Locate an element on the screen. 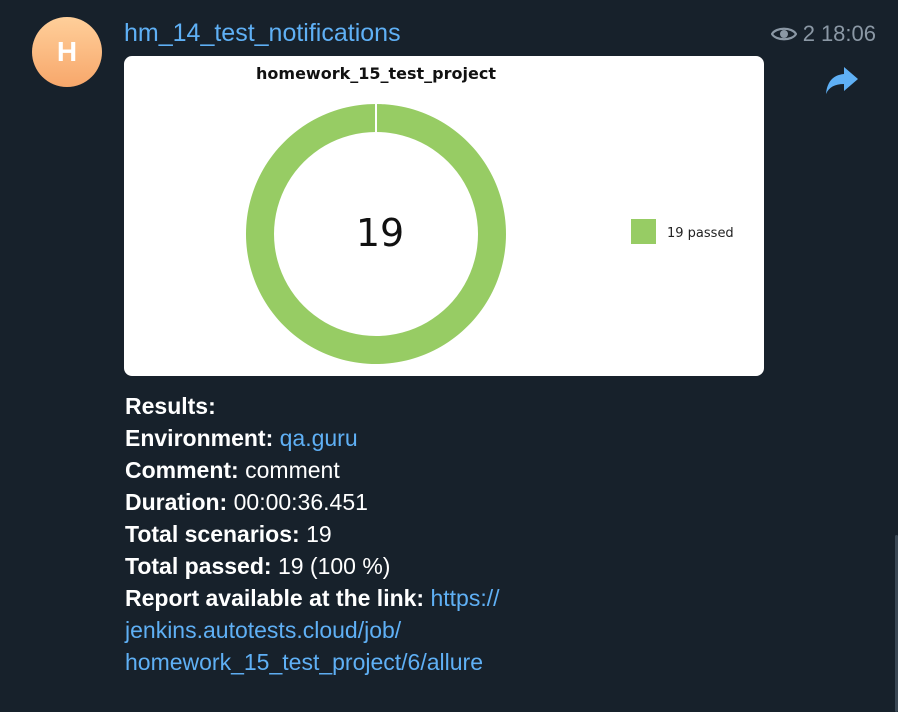 Image resolution: width=898 pixels, height=712 pixels. report-link-row-3: homework_15_test_project/6/allure is located at coordinates (475, 662).